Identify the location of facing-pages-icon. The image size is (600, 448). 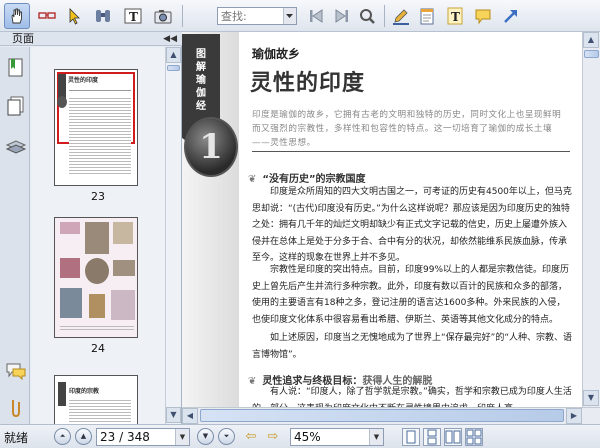
(453, 437).